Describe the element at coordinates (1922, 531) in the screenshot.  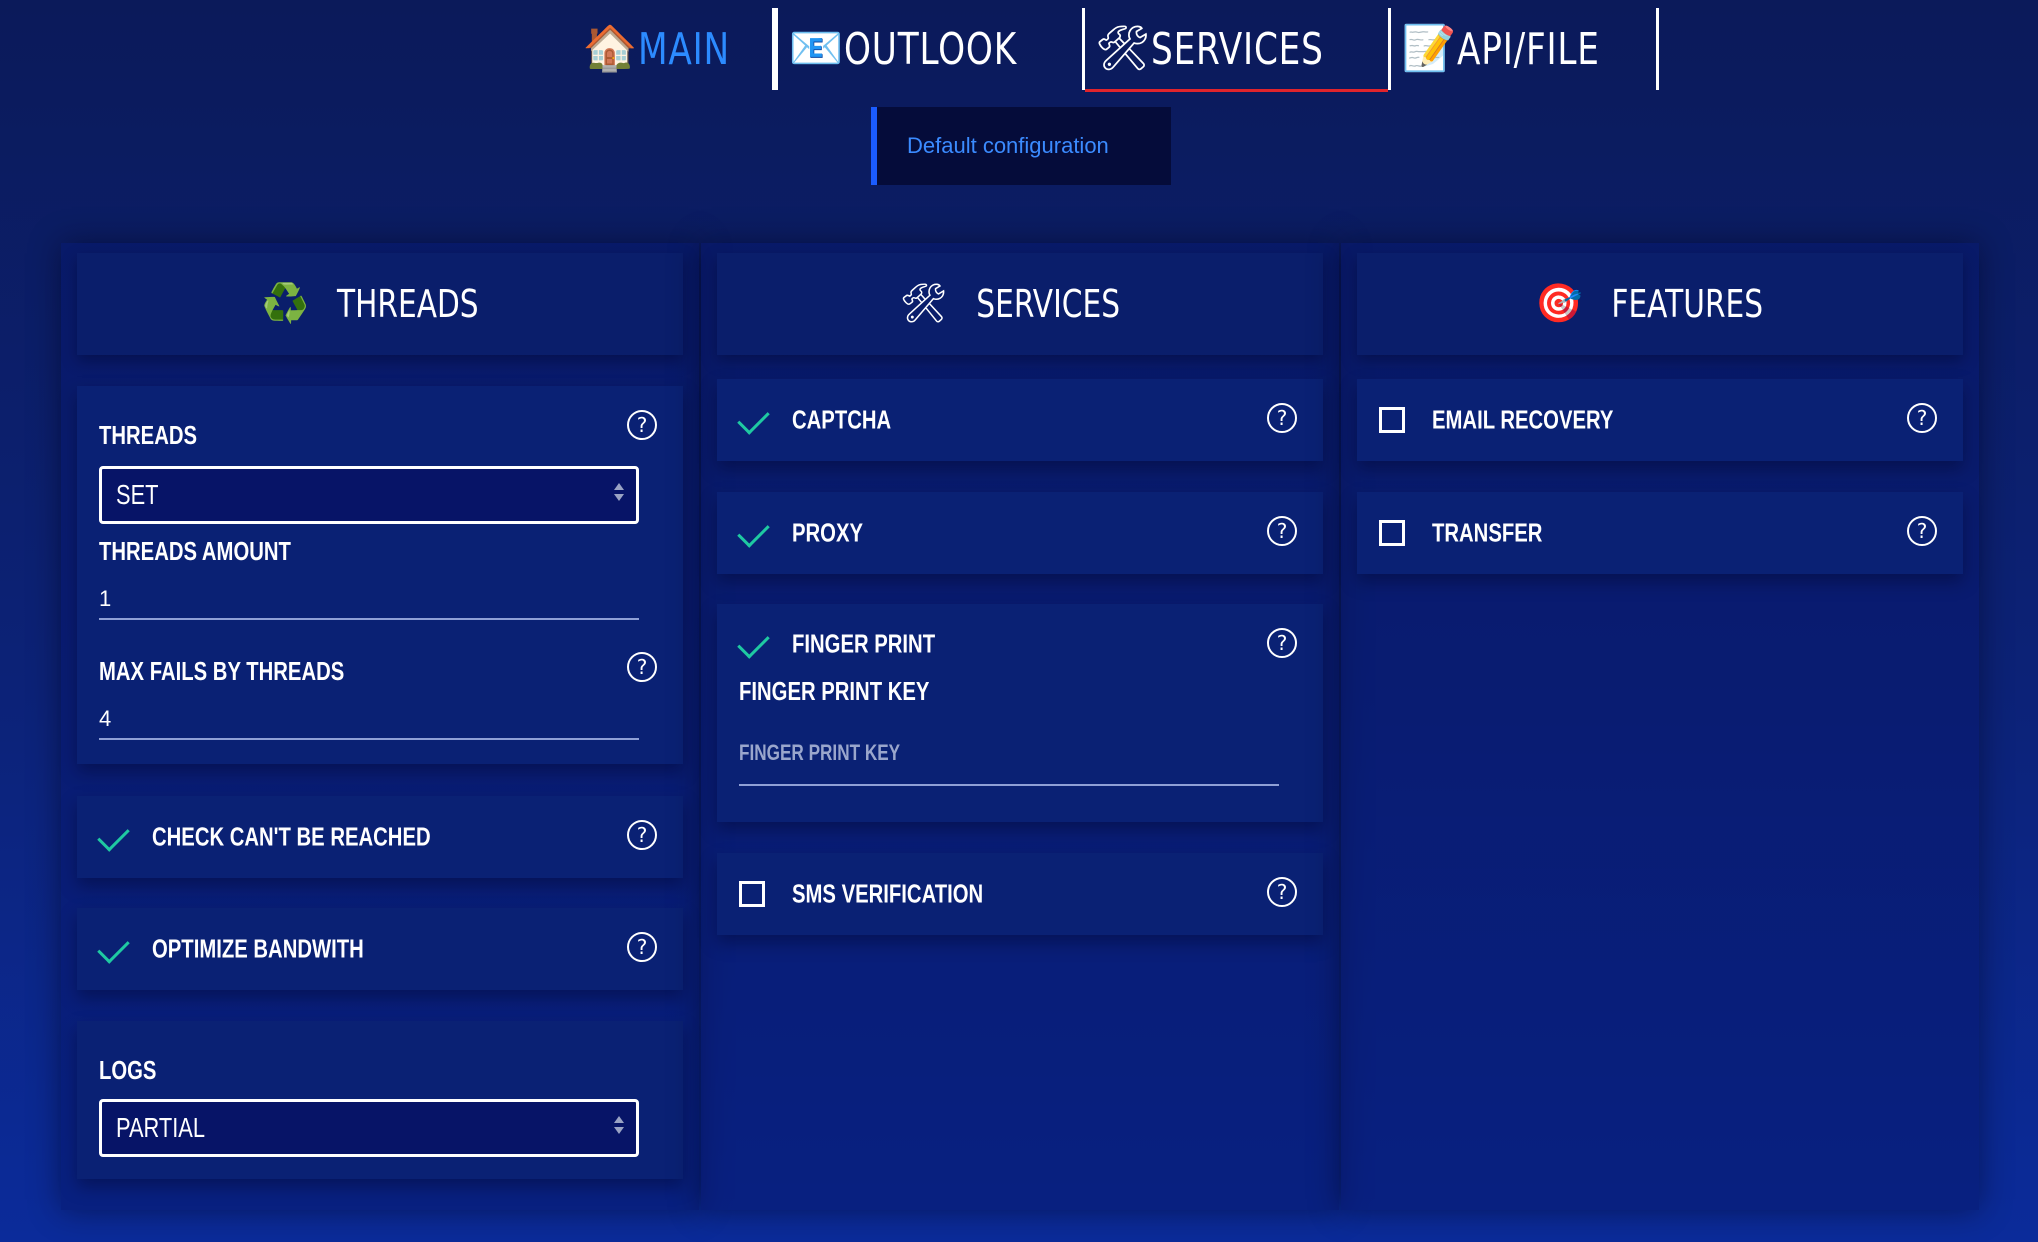
I see `transfer-help-icon: ?` at that location.